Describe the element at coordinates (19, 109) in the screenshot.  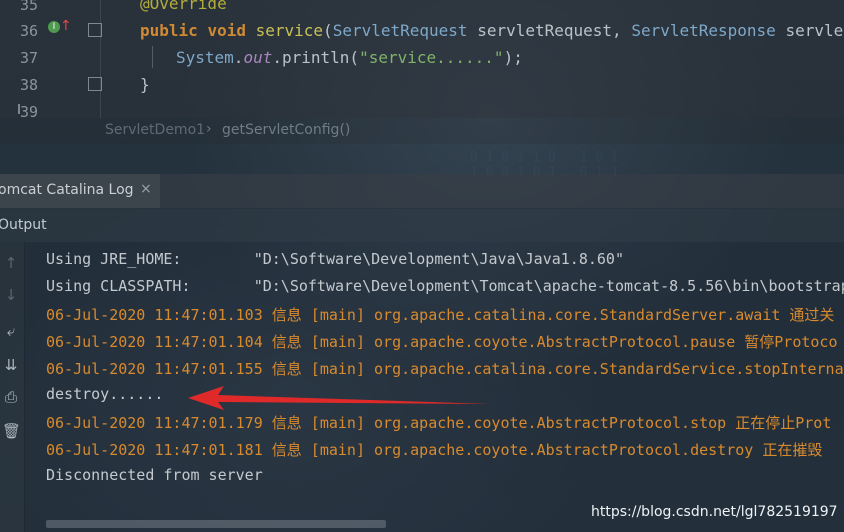
I see `editor-scroll-indicator` at that location.